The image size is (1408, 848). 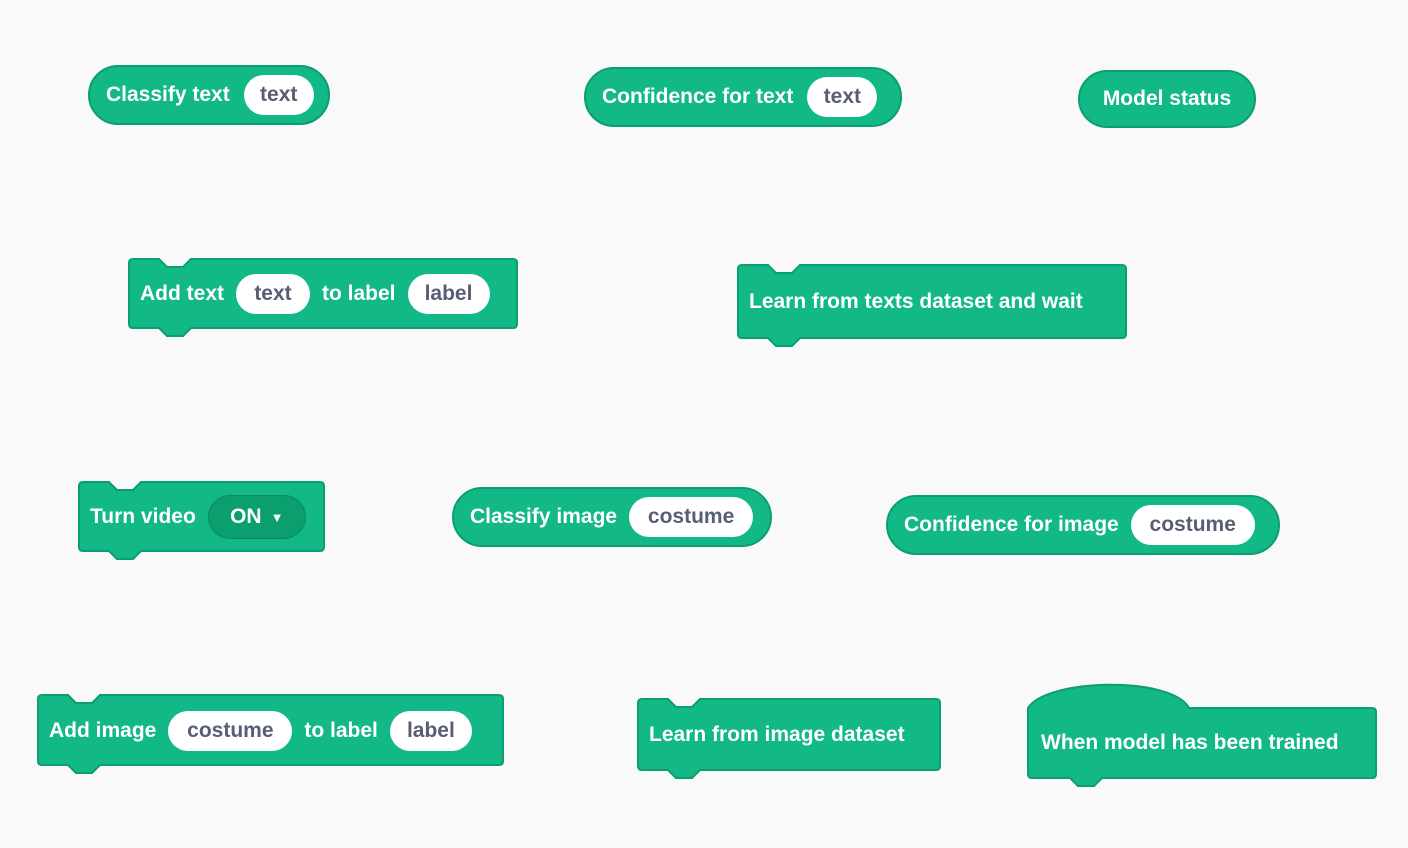 I want to click on block-label: When model has been trained, so click(x=1190, y=742).